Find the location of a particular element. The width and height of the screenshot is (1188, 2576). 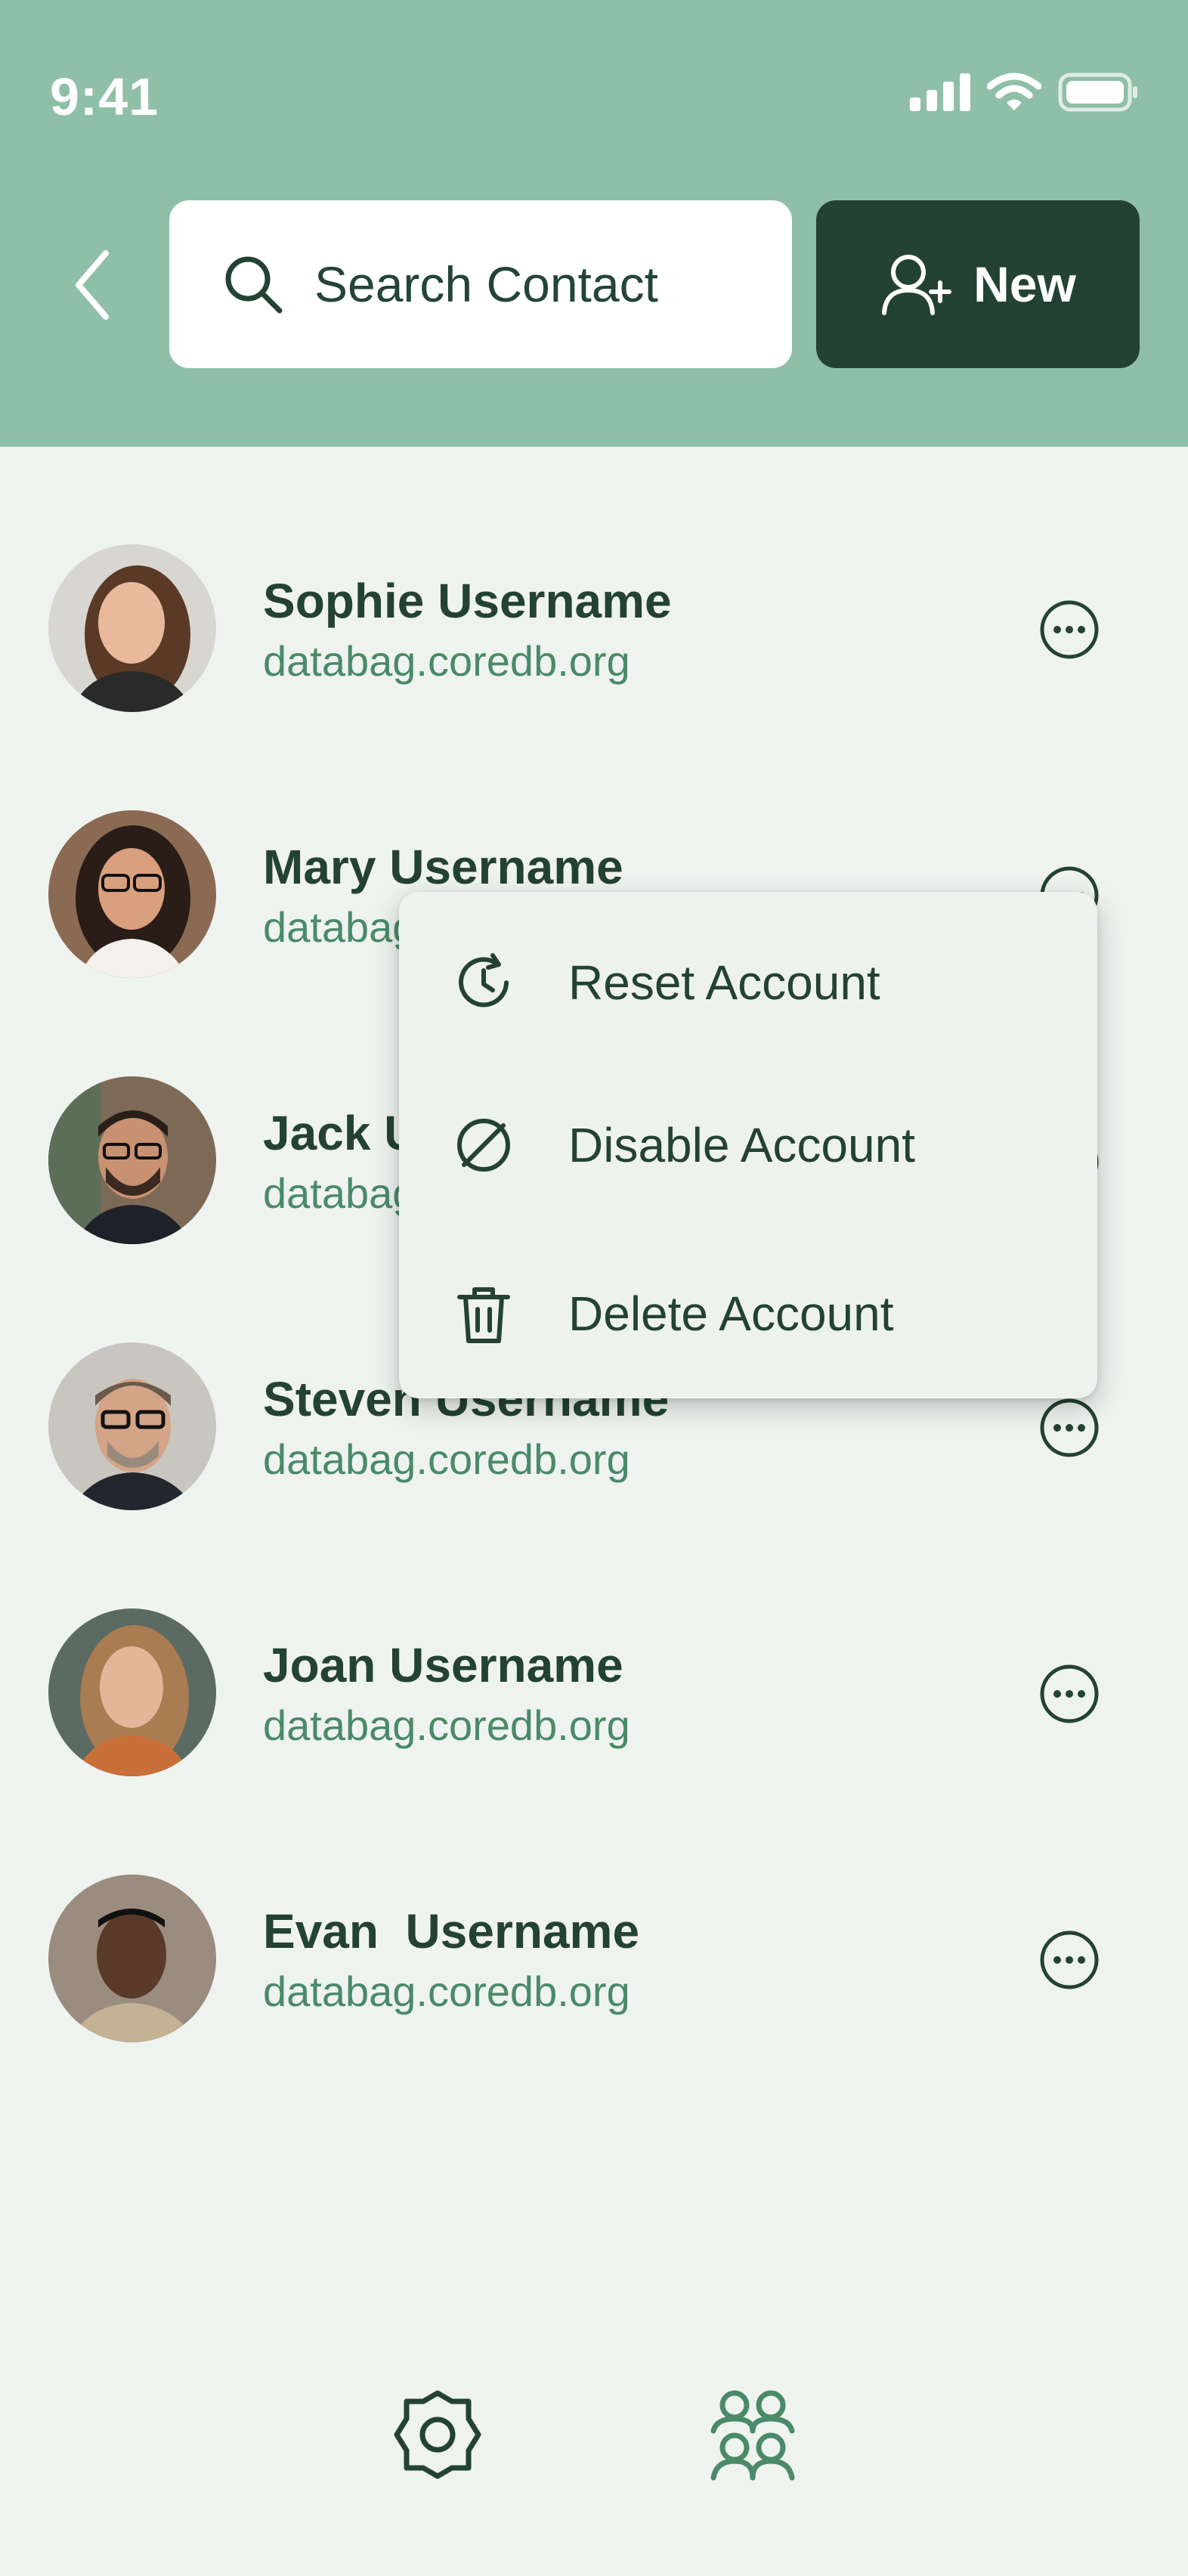

contact-name: Joan Username is located at coordinates (443, 1665).